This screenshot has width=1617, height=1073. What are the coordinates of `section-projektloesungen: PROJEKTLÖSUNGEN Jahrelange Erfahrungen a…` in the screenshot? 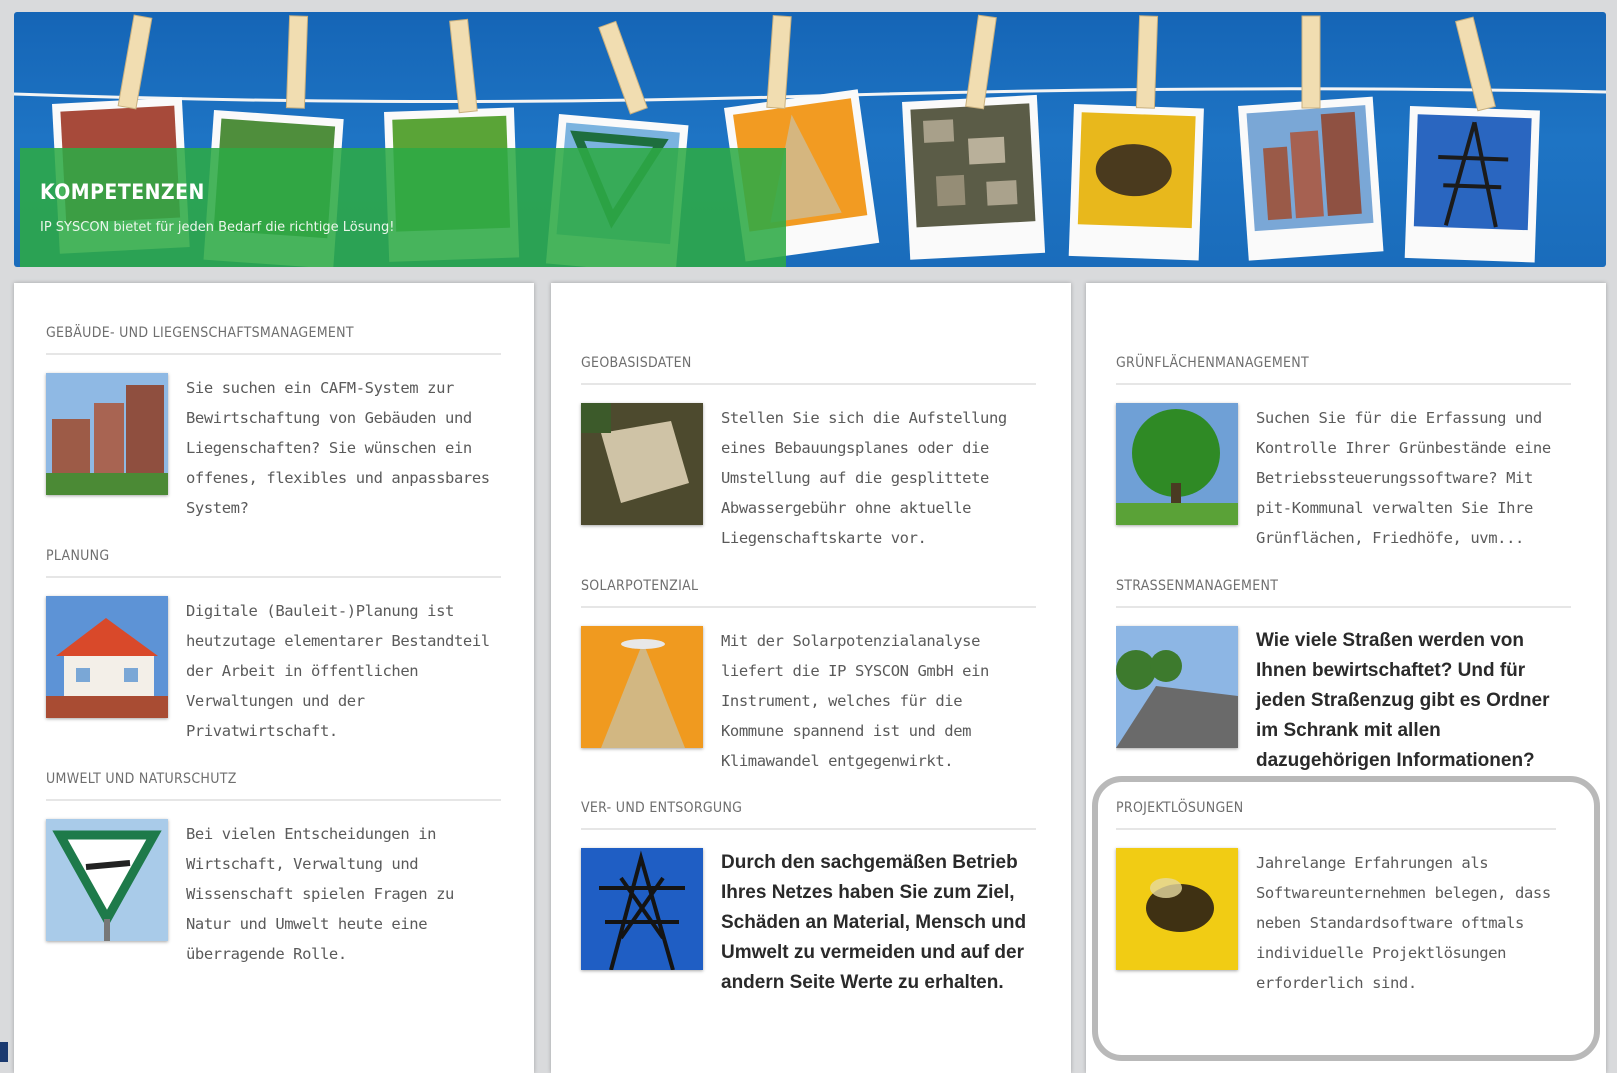 It's located at (1341, 899).